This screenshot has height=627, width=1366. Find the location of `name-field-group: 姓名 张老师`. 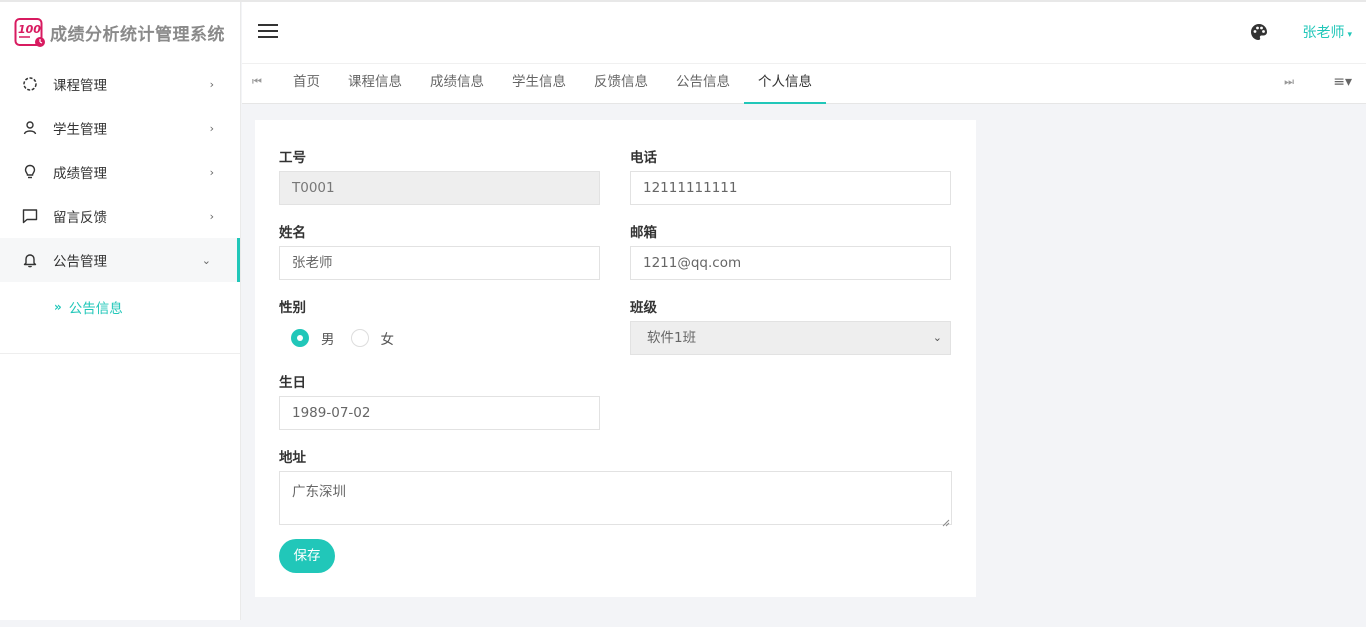

name-field-group: 姓名 张老师 is located at coordinates (439, 250).